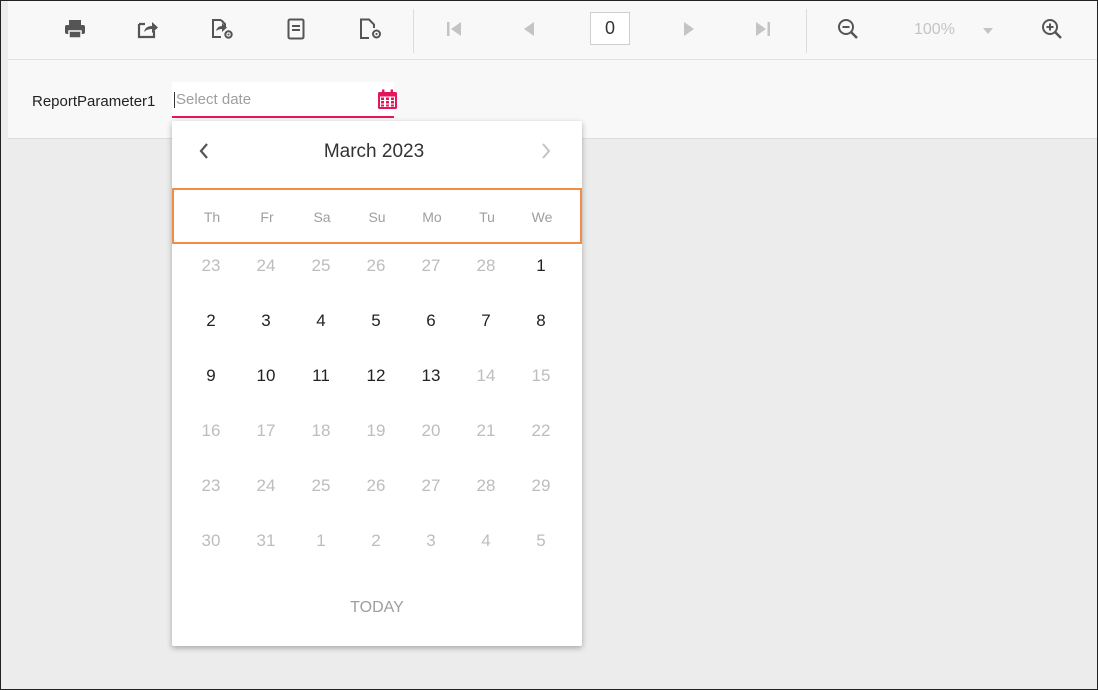 Image resolution: width=1098 pixels, height=690 pixels. I want to click on current-page-input: 0, so click(610, 28).